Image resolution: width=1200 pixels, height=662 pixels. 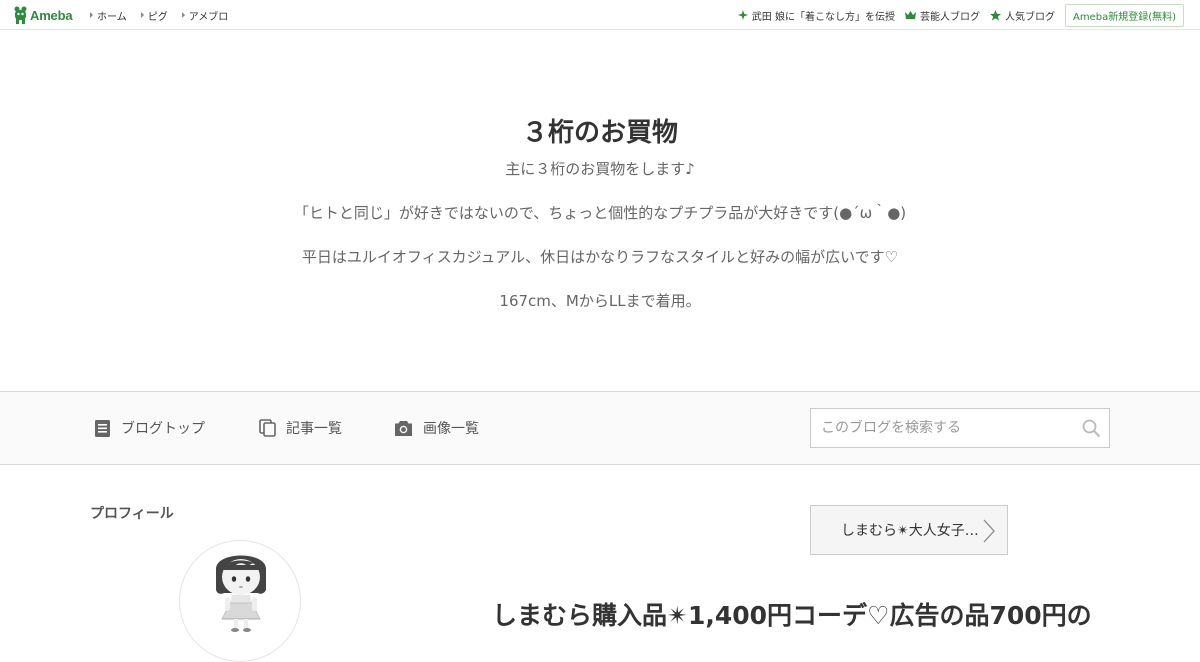 What do you see at coordinates (267, 428) in the screenshot?
I see `copy-pages-icon` at bounding box center [267, 428].